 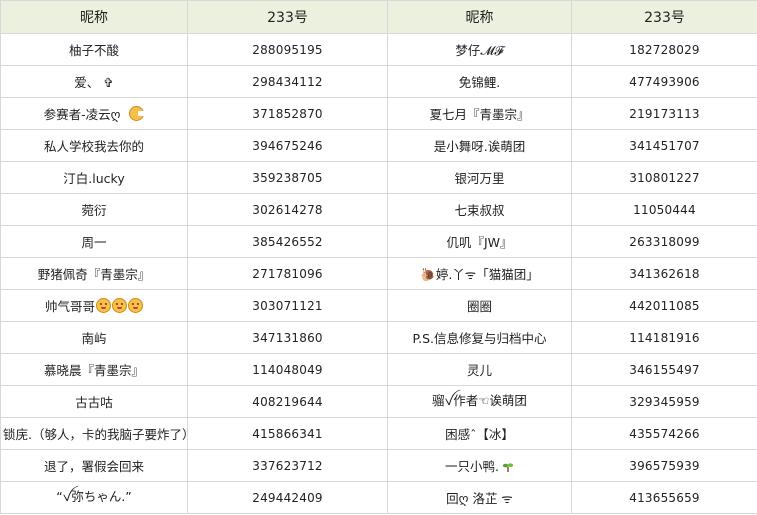 I want to click on right-nickname-cell: 免锦鲤., so click(x=479, y=81).